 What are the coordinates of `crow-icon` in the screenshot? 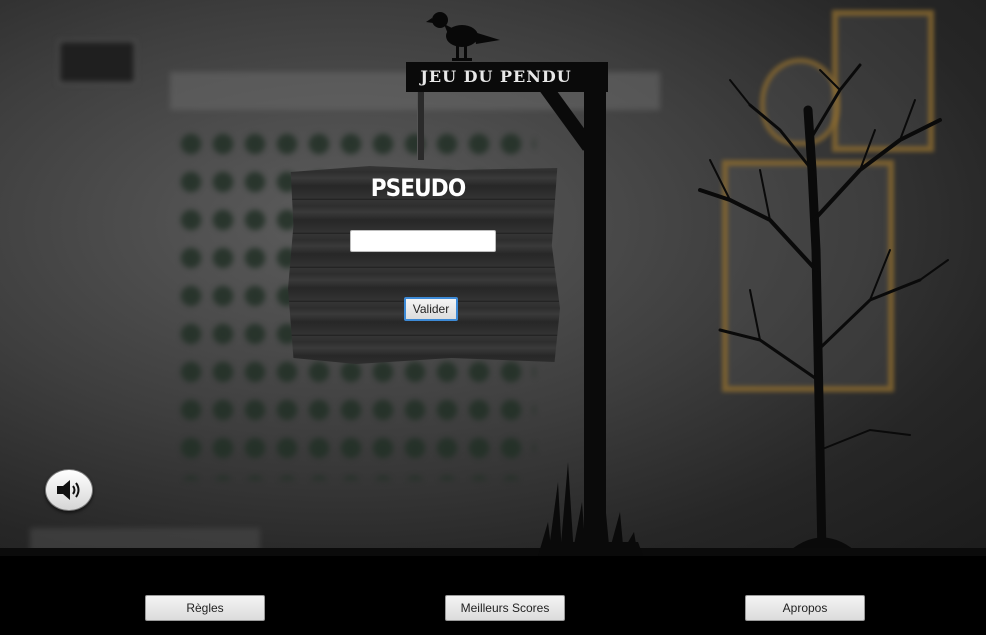 It's located at (463, 36).